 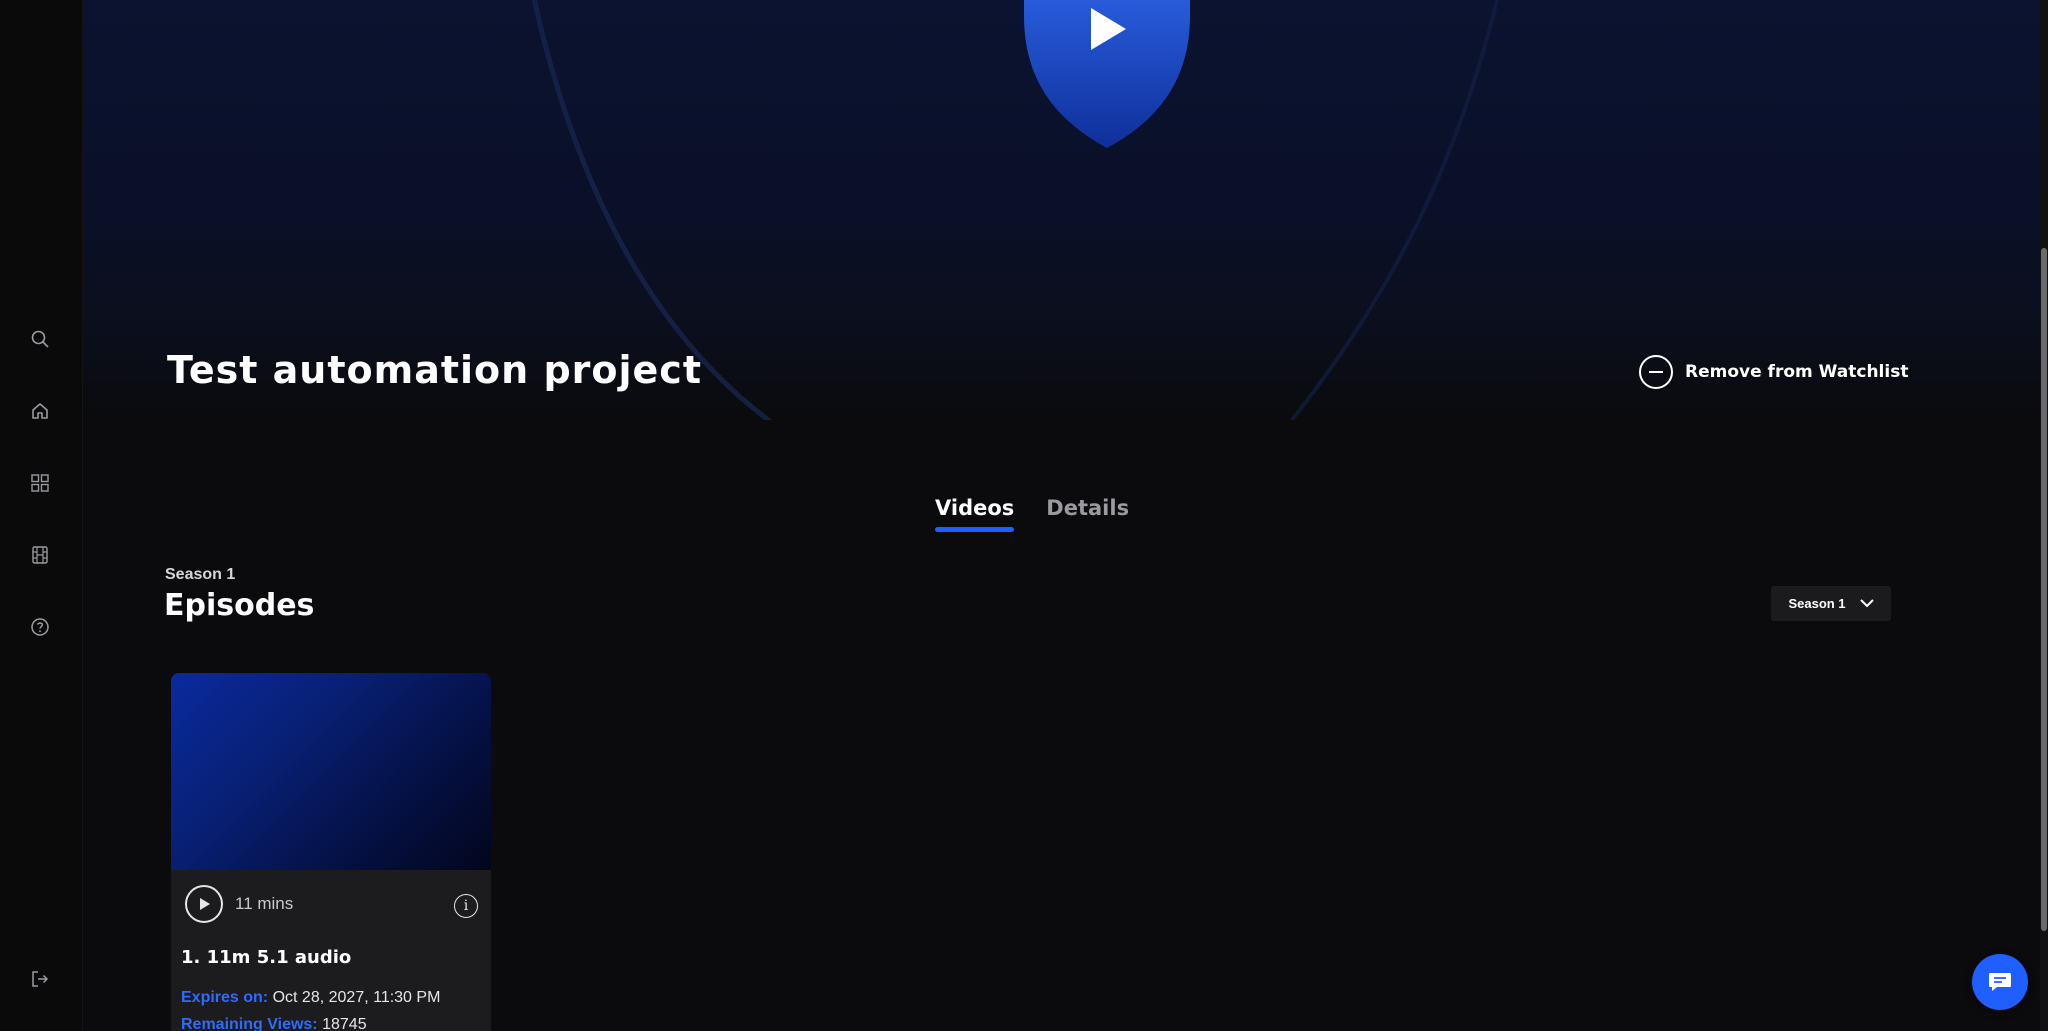 I want to click on season-label: Season 1, so click(x=200, y=574).